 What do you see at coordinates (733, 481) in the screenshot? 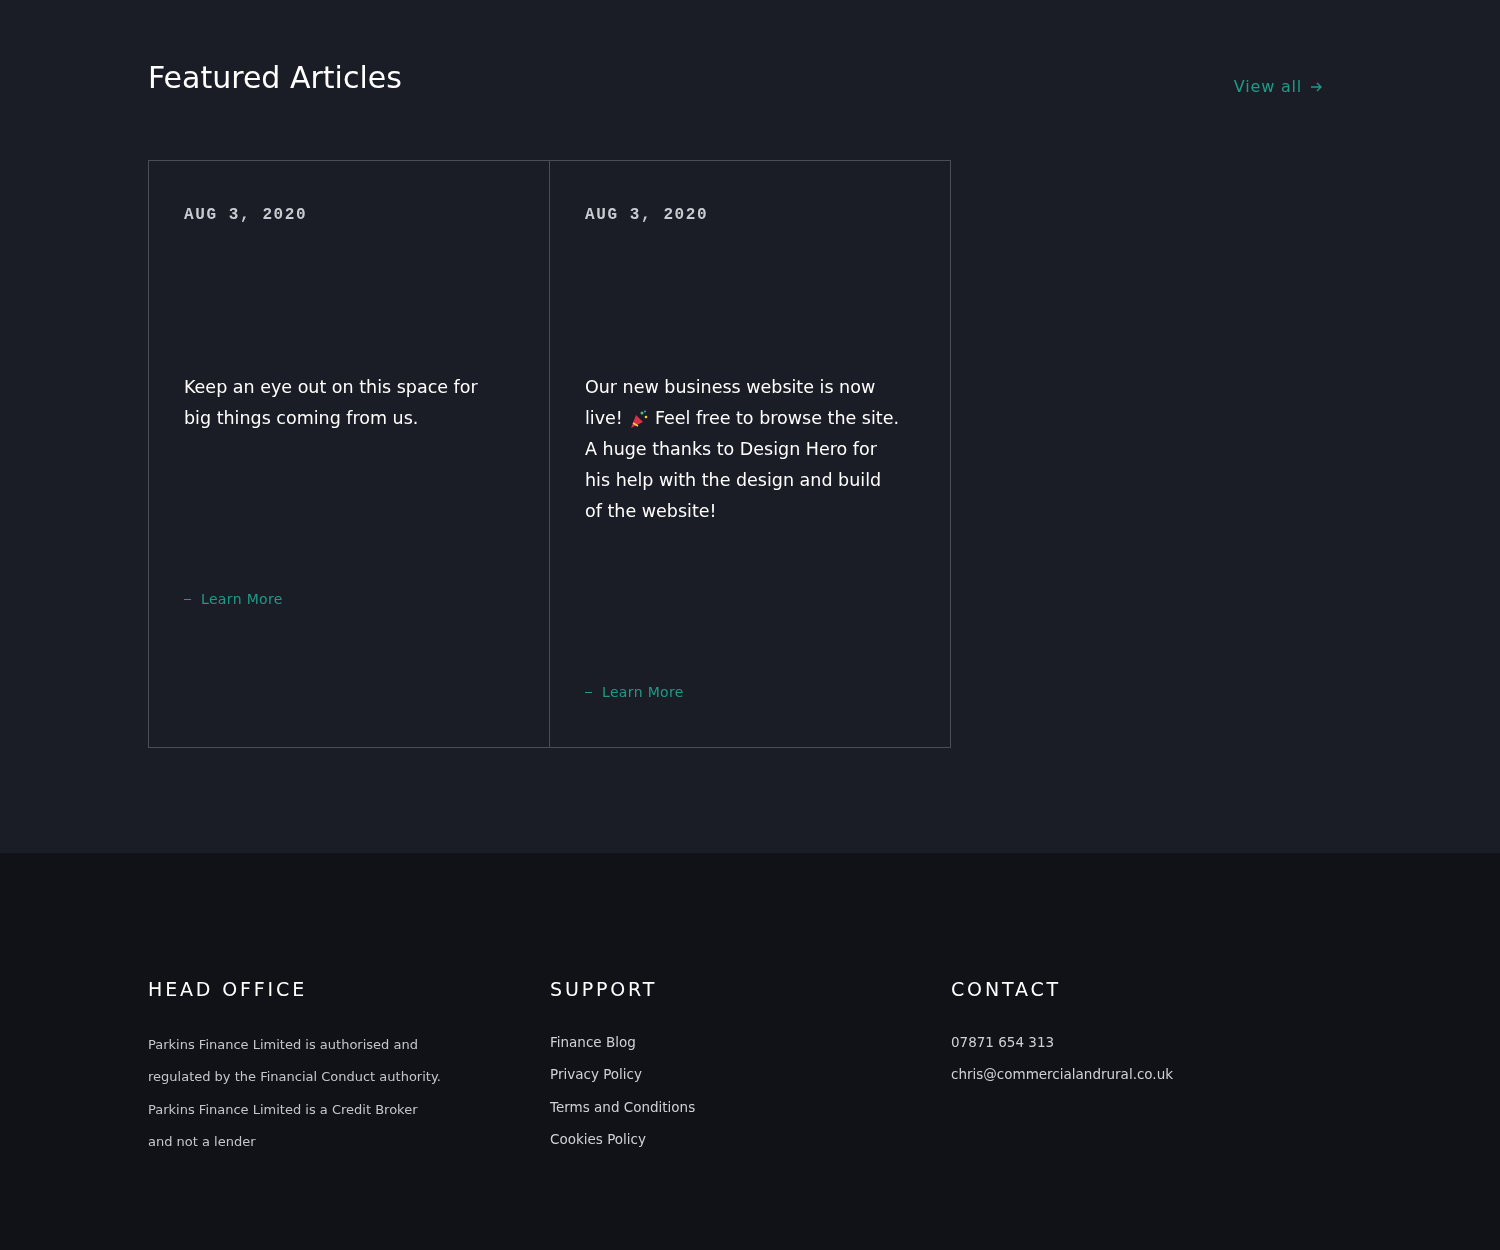
I see `article-text: his help with the design and build` at bounding box center [733, 481].